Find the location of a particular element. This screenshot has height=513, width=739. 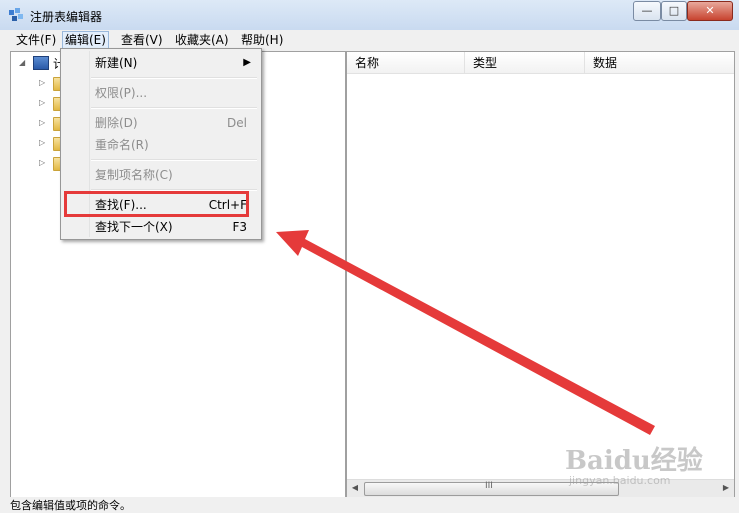

menu-item-new: 新建(N) ▶ is located at coordinates (161, 63).